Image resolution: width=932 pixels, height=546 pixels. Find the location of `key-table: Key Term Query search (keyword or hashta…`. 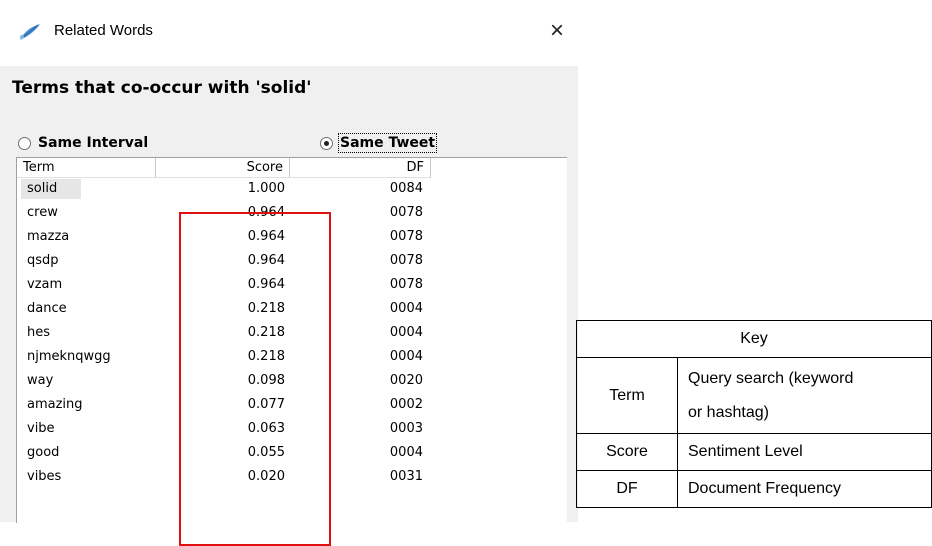

key-table: Key Term Query search (keyword or hashta… is located at coordinates (754, 414).